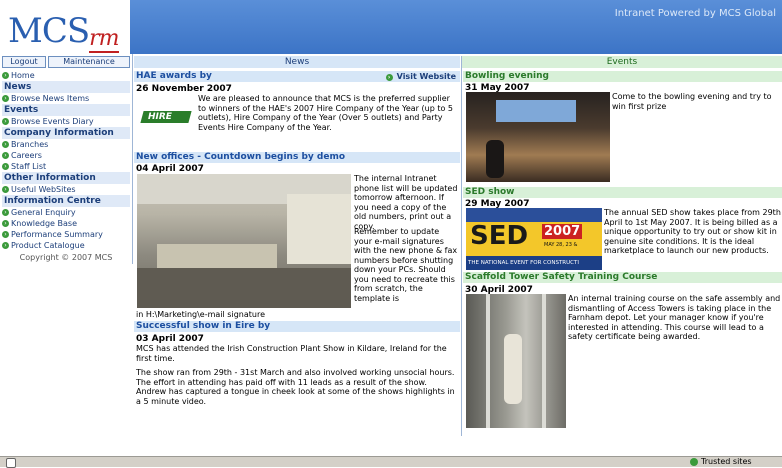 The height and width of the screenshot is (468, 782). I want to click on event-title-sed-show: SED show, so click(622, 192).